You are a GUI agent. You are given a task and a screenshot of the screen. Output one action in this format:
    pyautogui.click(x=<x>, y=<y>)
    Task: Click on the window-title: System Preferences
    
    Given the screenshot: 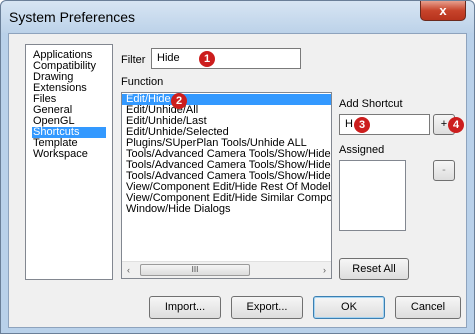 What is the action you would take?
    pyautogui.click(x=72, y=17)
    